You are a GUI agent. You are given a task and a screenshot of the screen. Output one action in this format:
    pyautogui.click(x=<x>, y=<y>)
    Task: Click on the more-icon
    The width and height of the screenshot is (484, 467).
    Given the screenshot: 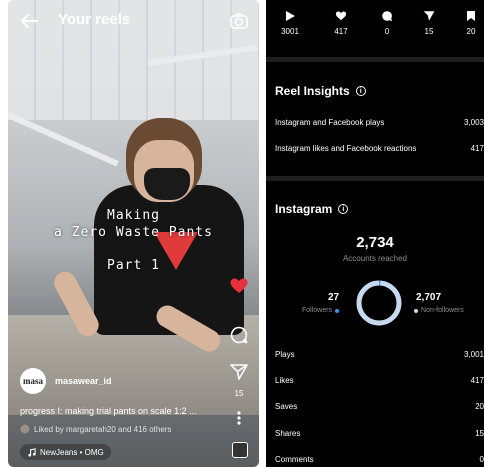 What is the action you would take?
    pyautogui.click(x=239, y=418)
    